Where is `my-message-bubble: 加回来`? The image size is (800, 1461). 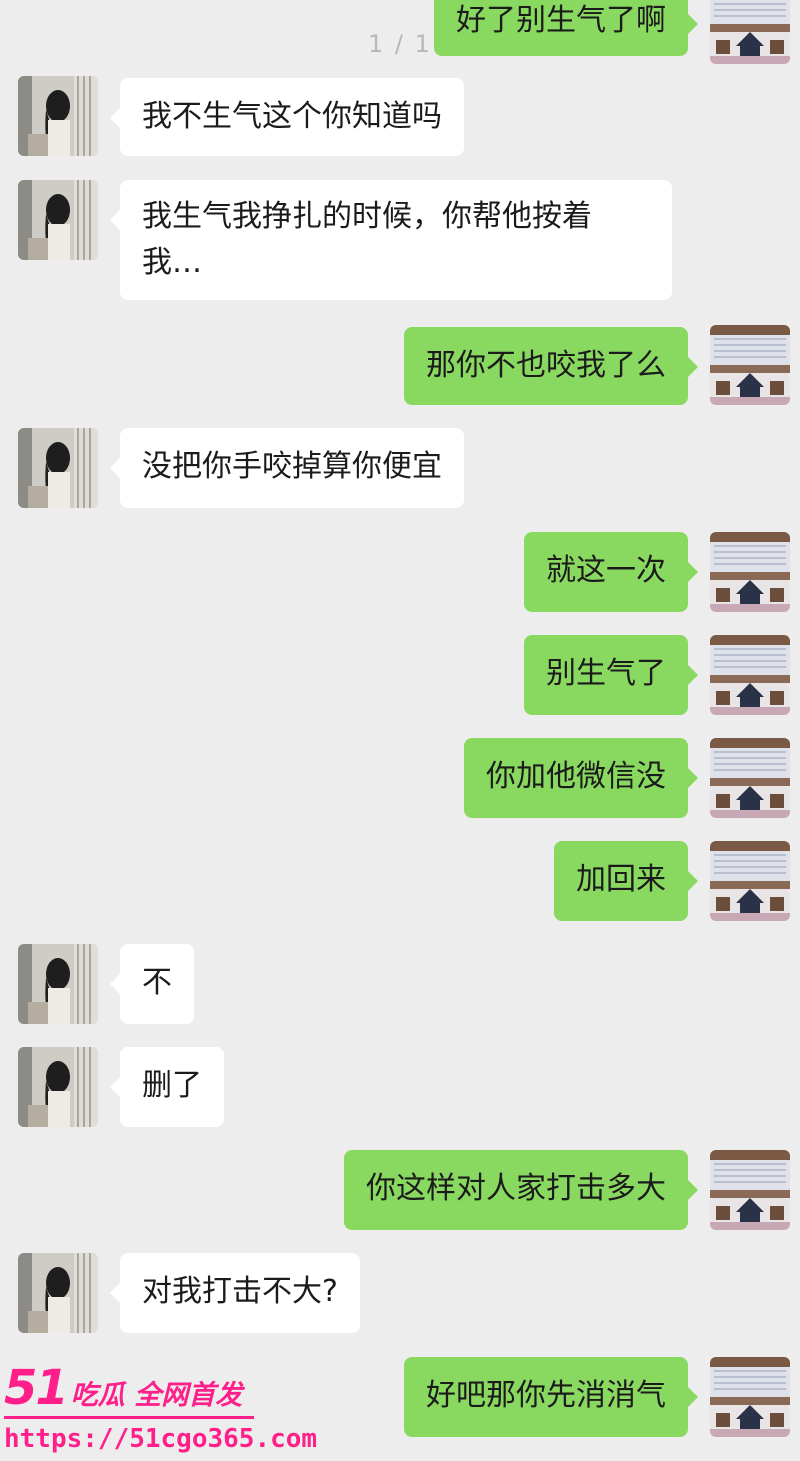
my-message-bubble: 加回来 is located at coordinates (626, 881).